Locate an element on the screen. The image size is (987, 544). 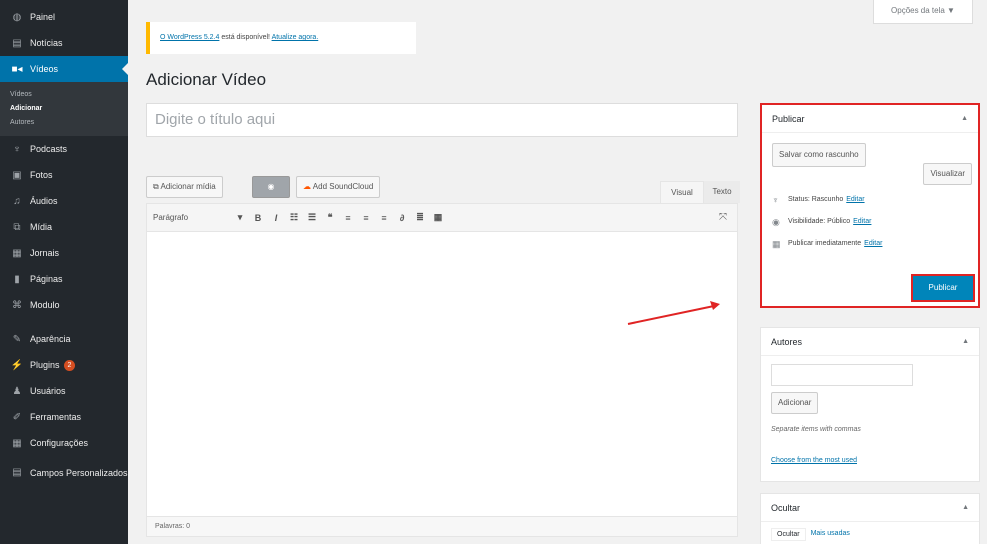
sidebar-item-label: Ferramentas is located at coordinates (56, 417).